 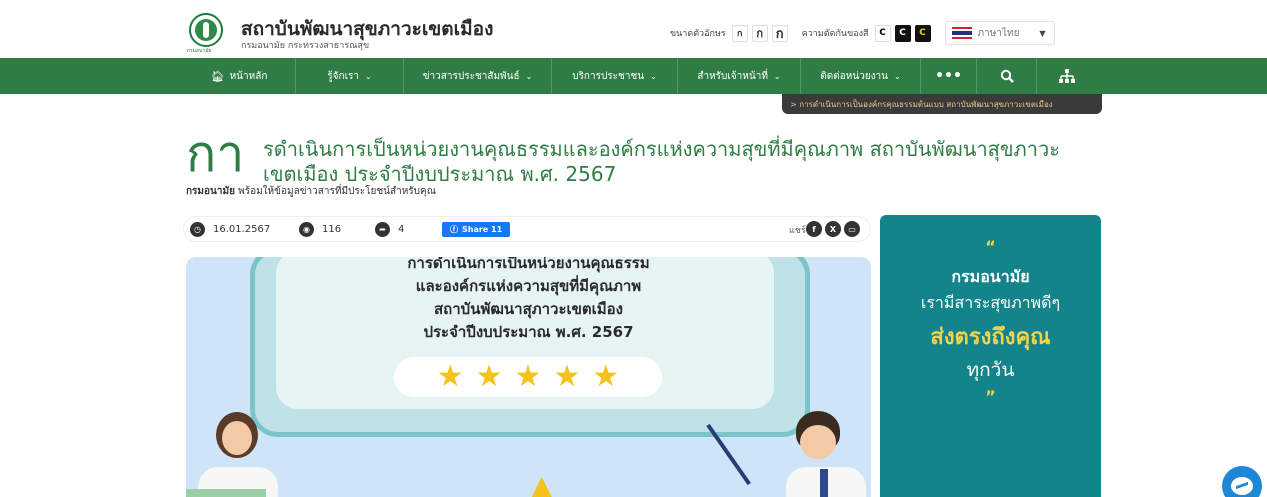 I want to click on hero-bottom-strip, so click(x=226, y=493).